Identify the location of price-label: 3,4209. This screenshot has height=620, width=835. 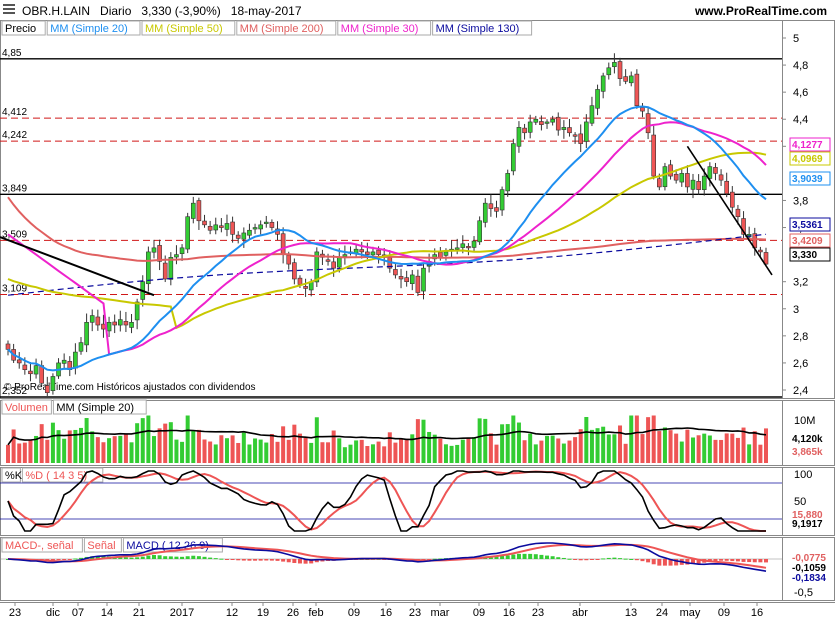
(807, 241).